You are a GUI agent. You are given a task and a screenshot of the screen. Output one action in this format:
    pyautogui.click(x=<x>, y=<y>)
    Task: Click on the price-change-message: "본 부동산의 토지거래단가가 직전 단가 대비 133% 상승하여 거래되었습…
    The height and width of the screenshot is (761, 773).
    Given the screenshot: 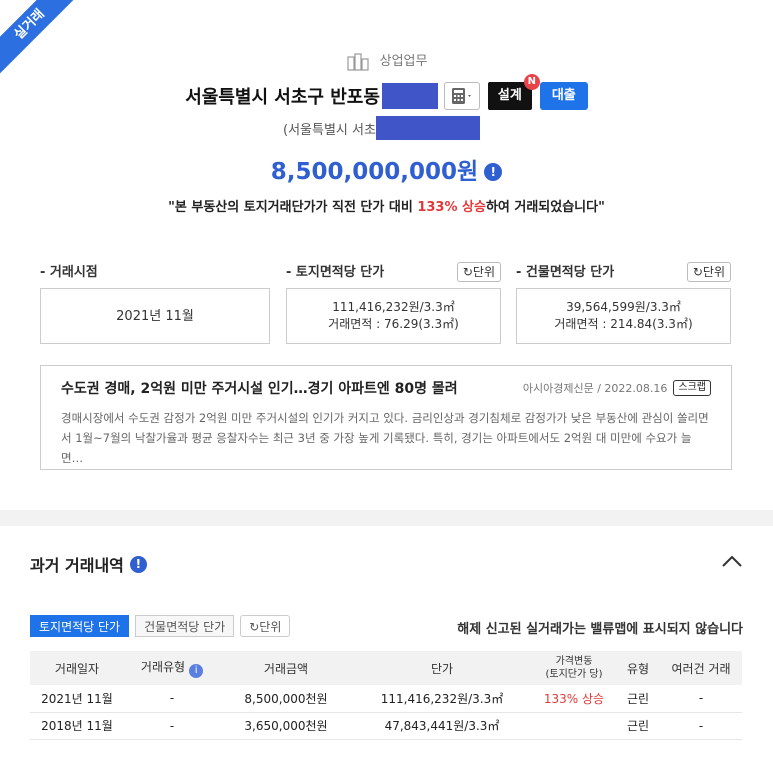 What is the action you would take?
    pyautogui.click(x=386, y=205)
    